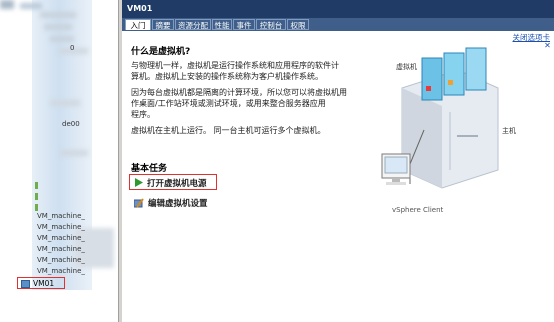  I want to click on tree-fragment: 0, so click(72, 48).